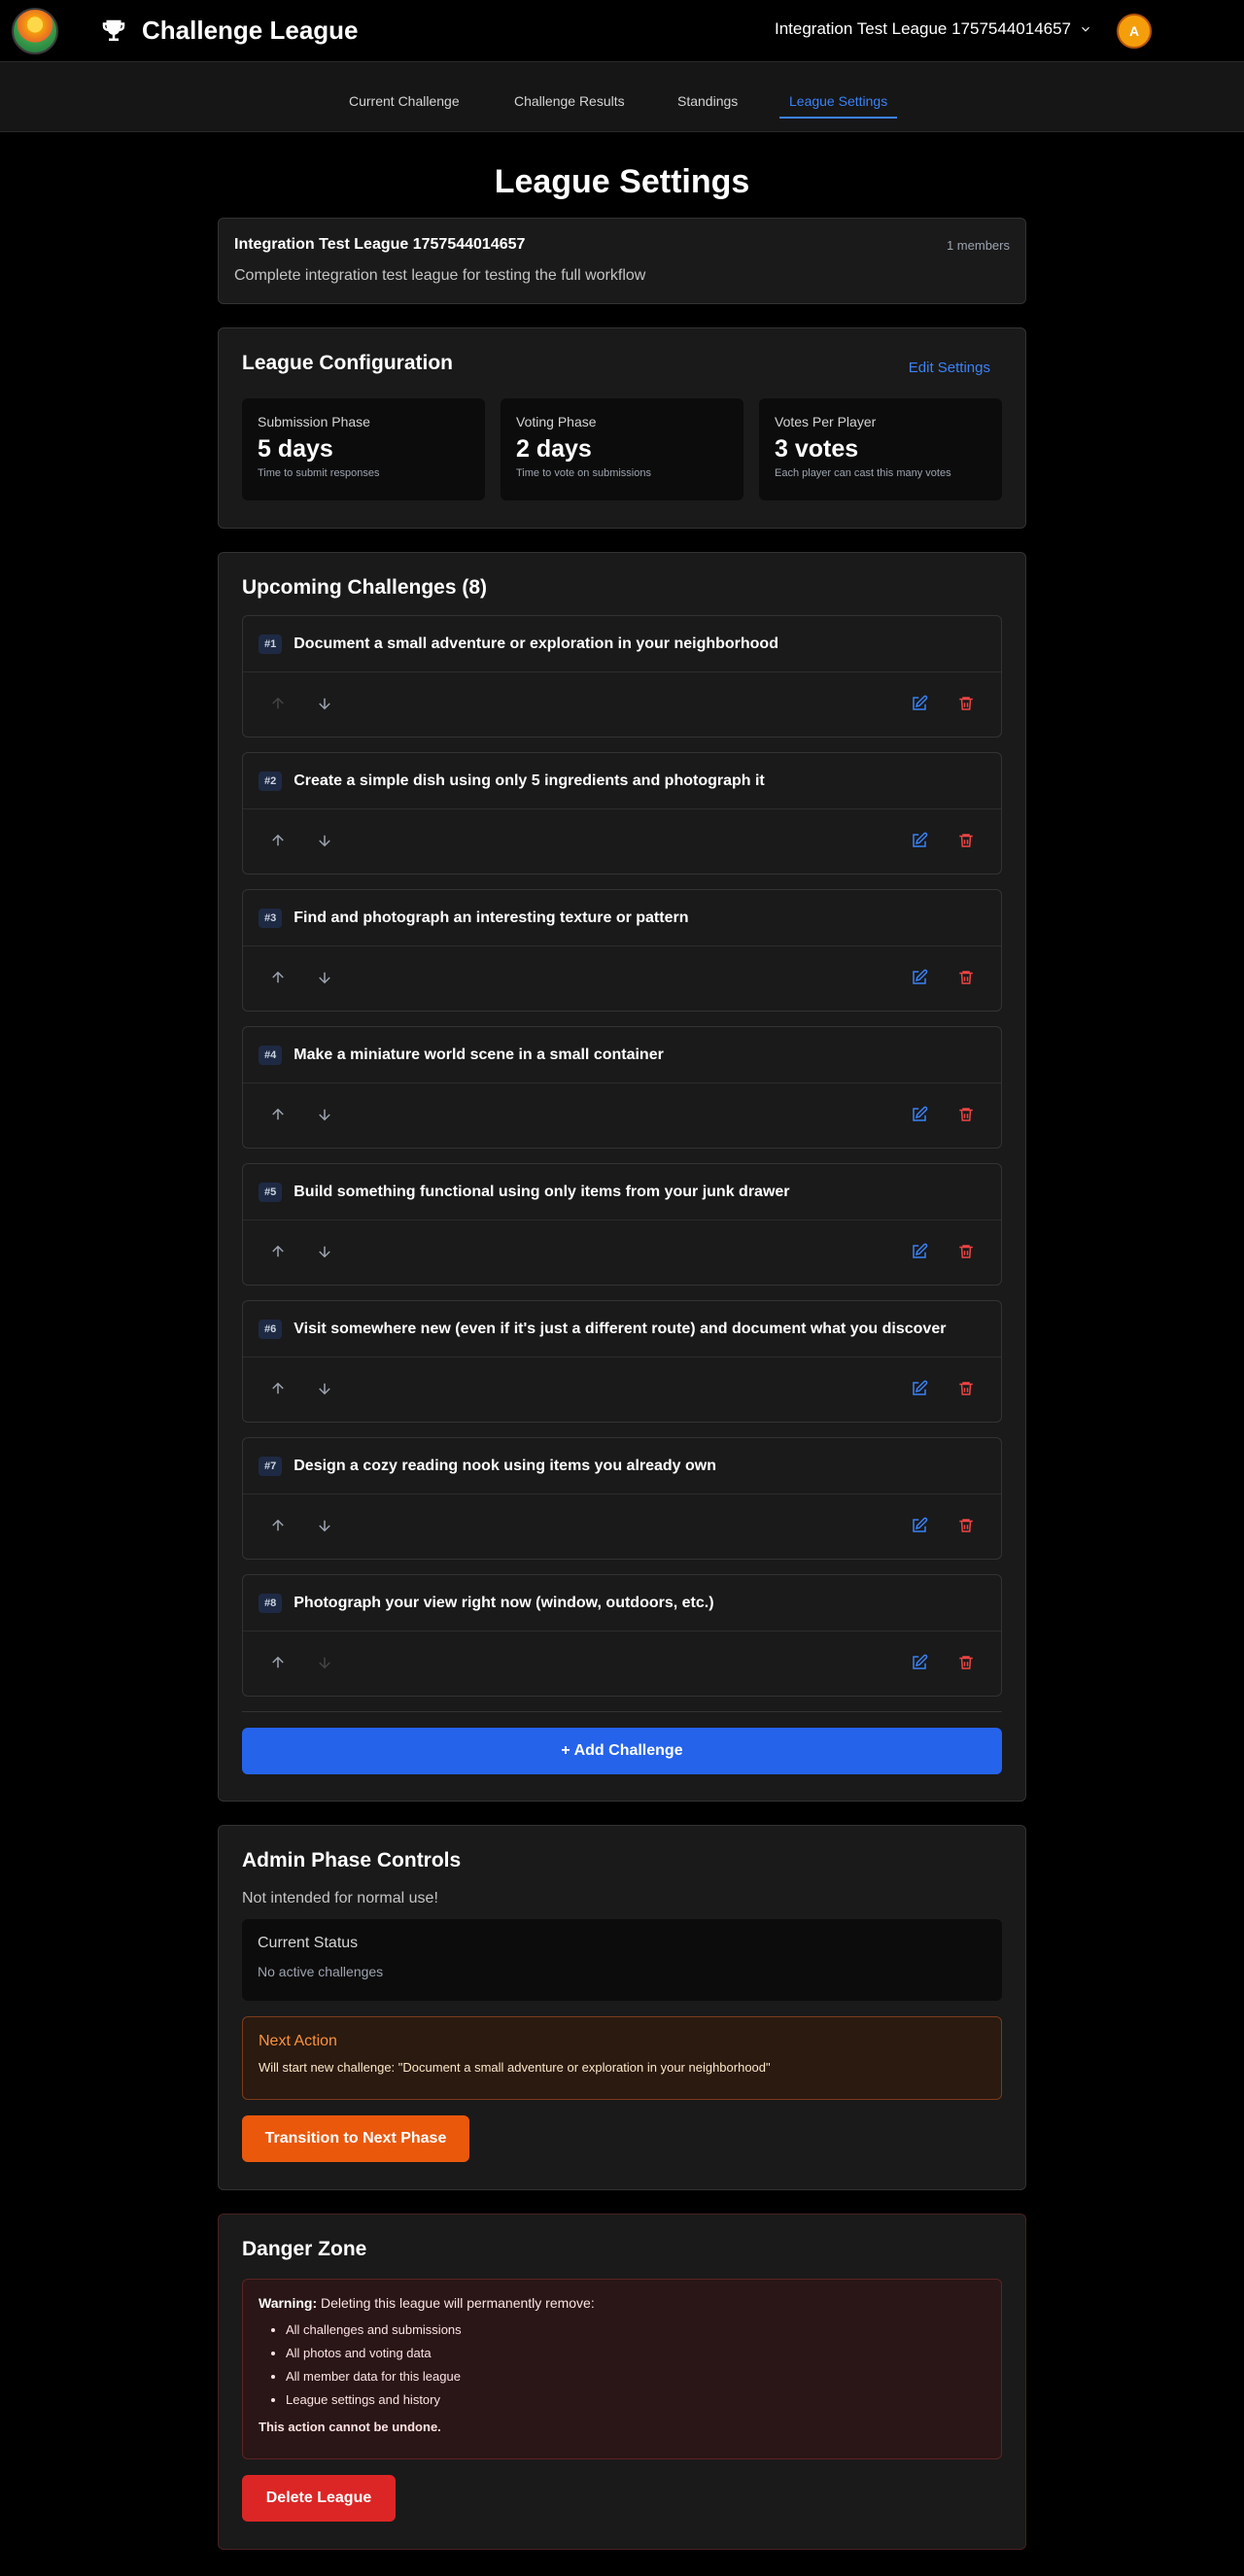 The width and height of the screenshot is (1244, 2576). I want to click on stat-label: Voting Phase, so click(556, 422).